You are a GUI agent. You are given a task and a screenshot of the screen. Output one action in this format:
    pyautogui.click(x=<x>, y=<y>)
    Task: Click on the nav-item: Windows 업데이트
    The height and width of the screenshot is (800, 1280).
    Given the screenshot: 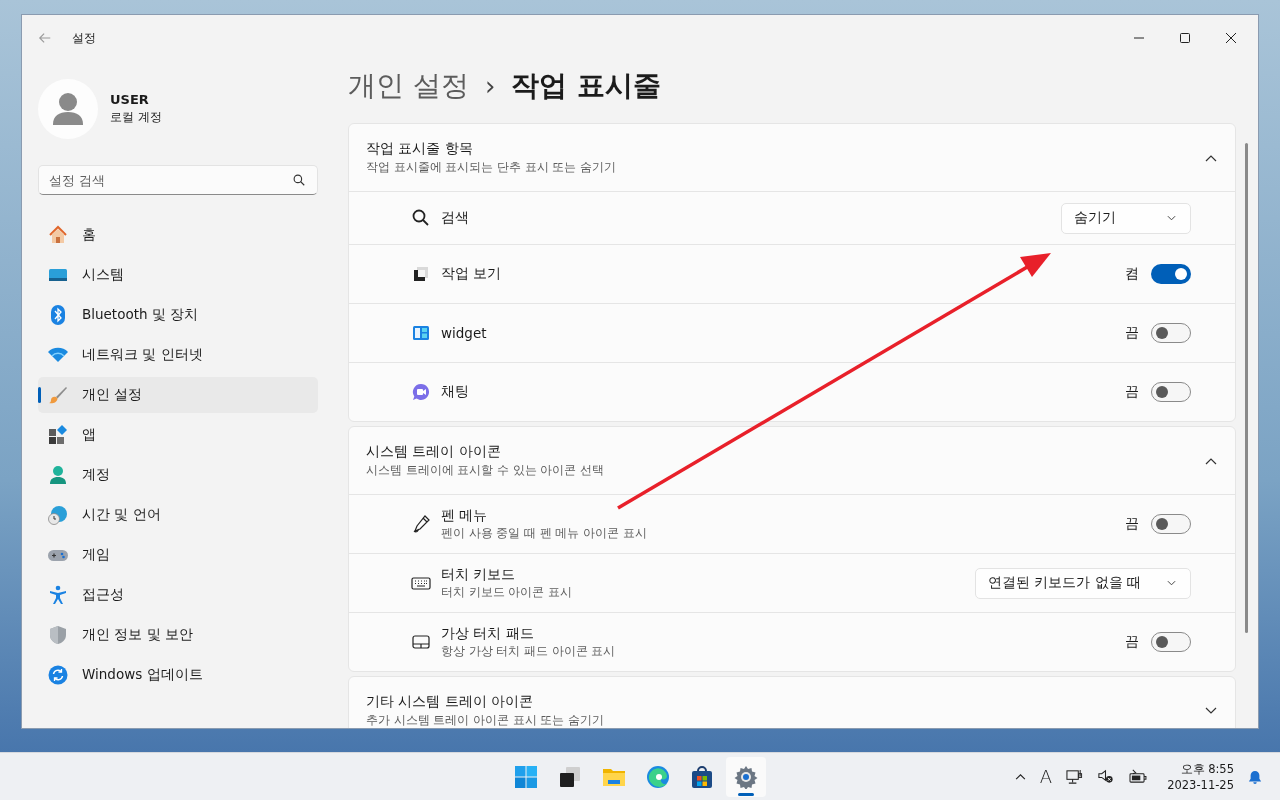 What is the action you would take?
    pyautogui.click(x=178, y=675)
    